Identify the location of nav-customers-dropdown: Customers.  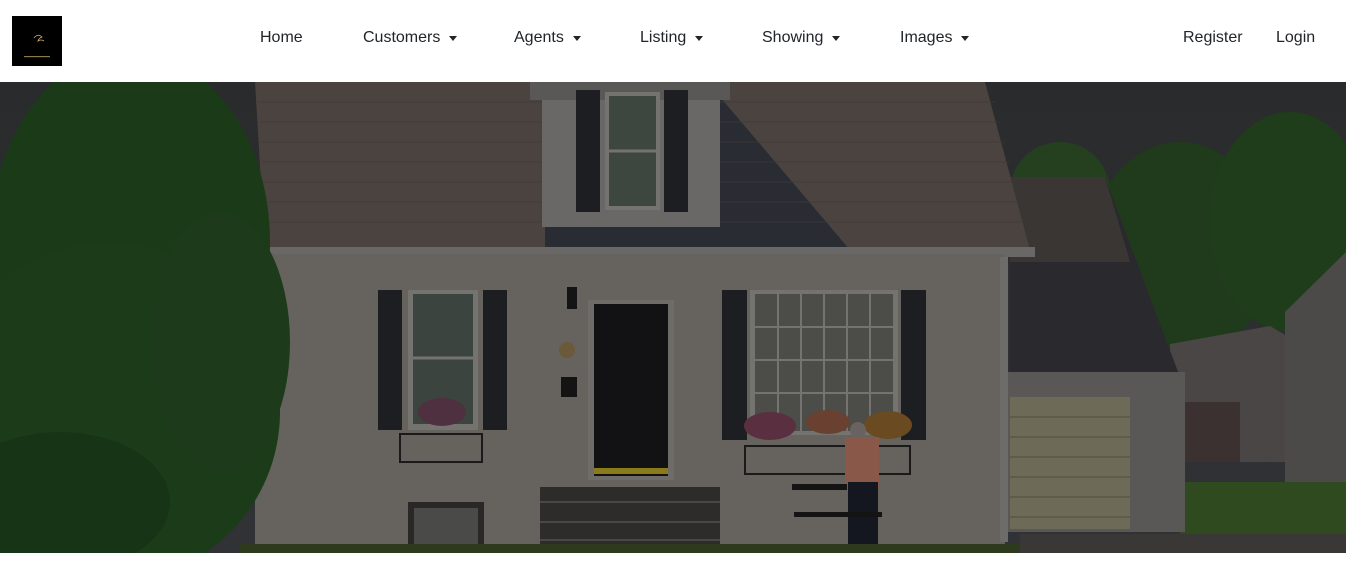
(410, 38).